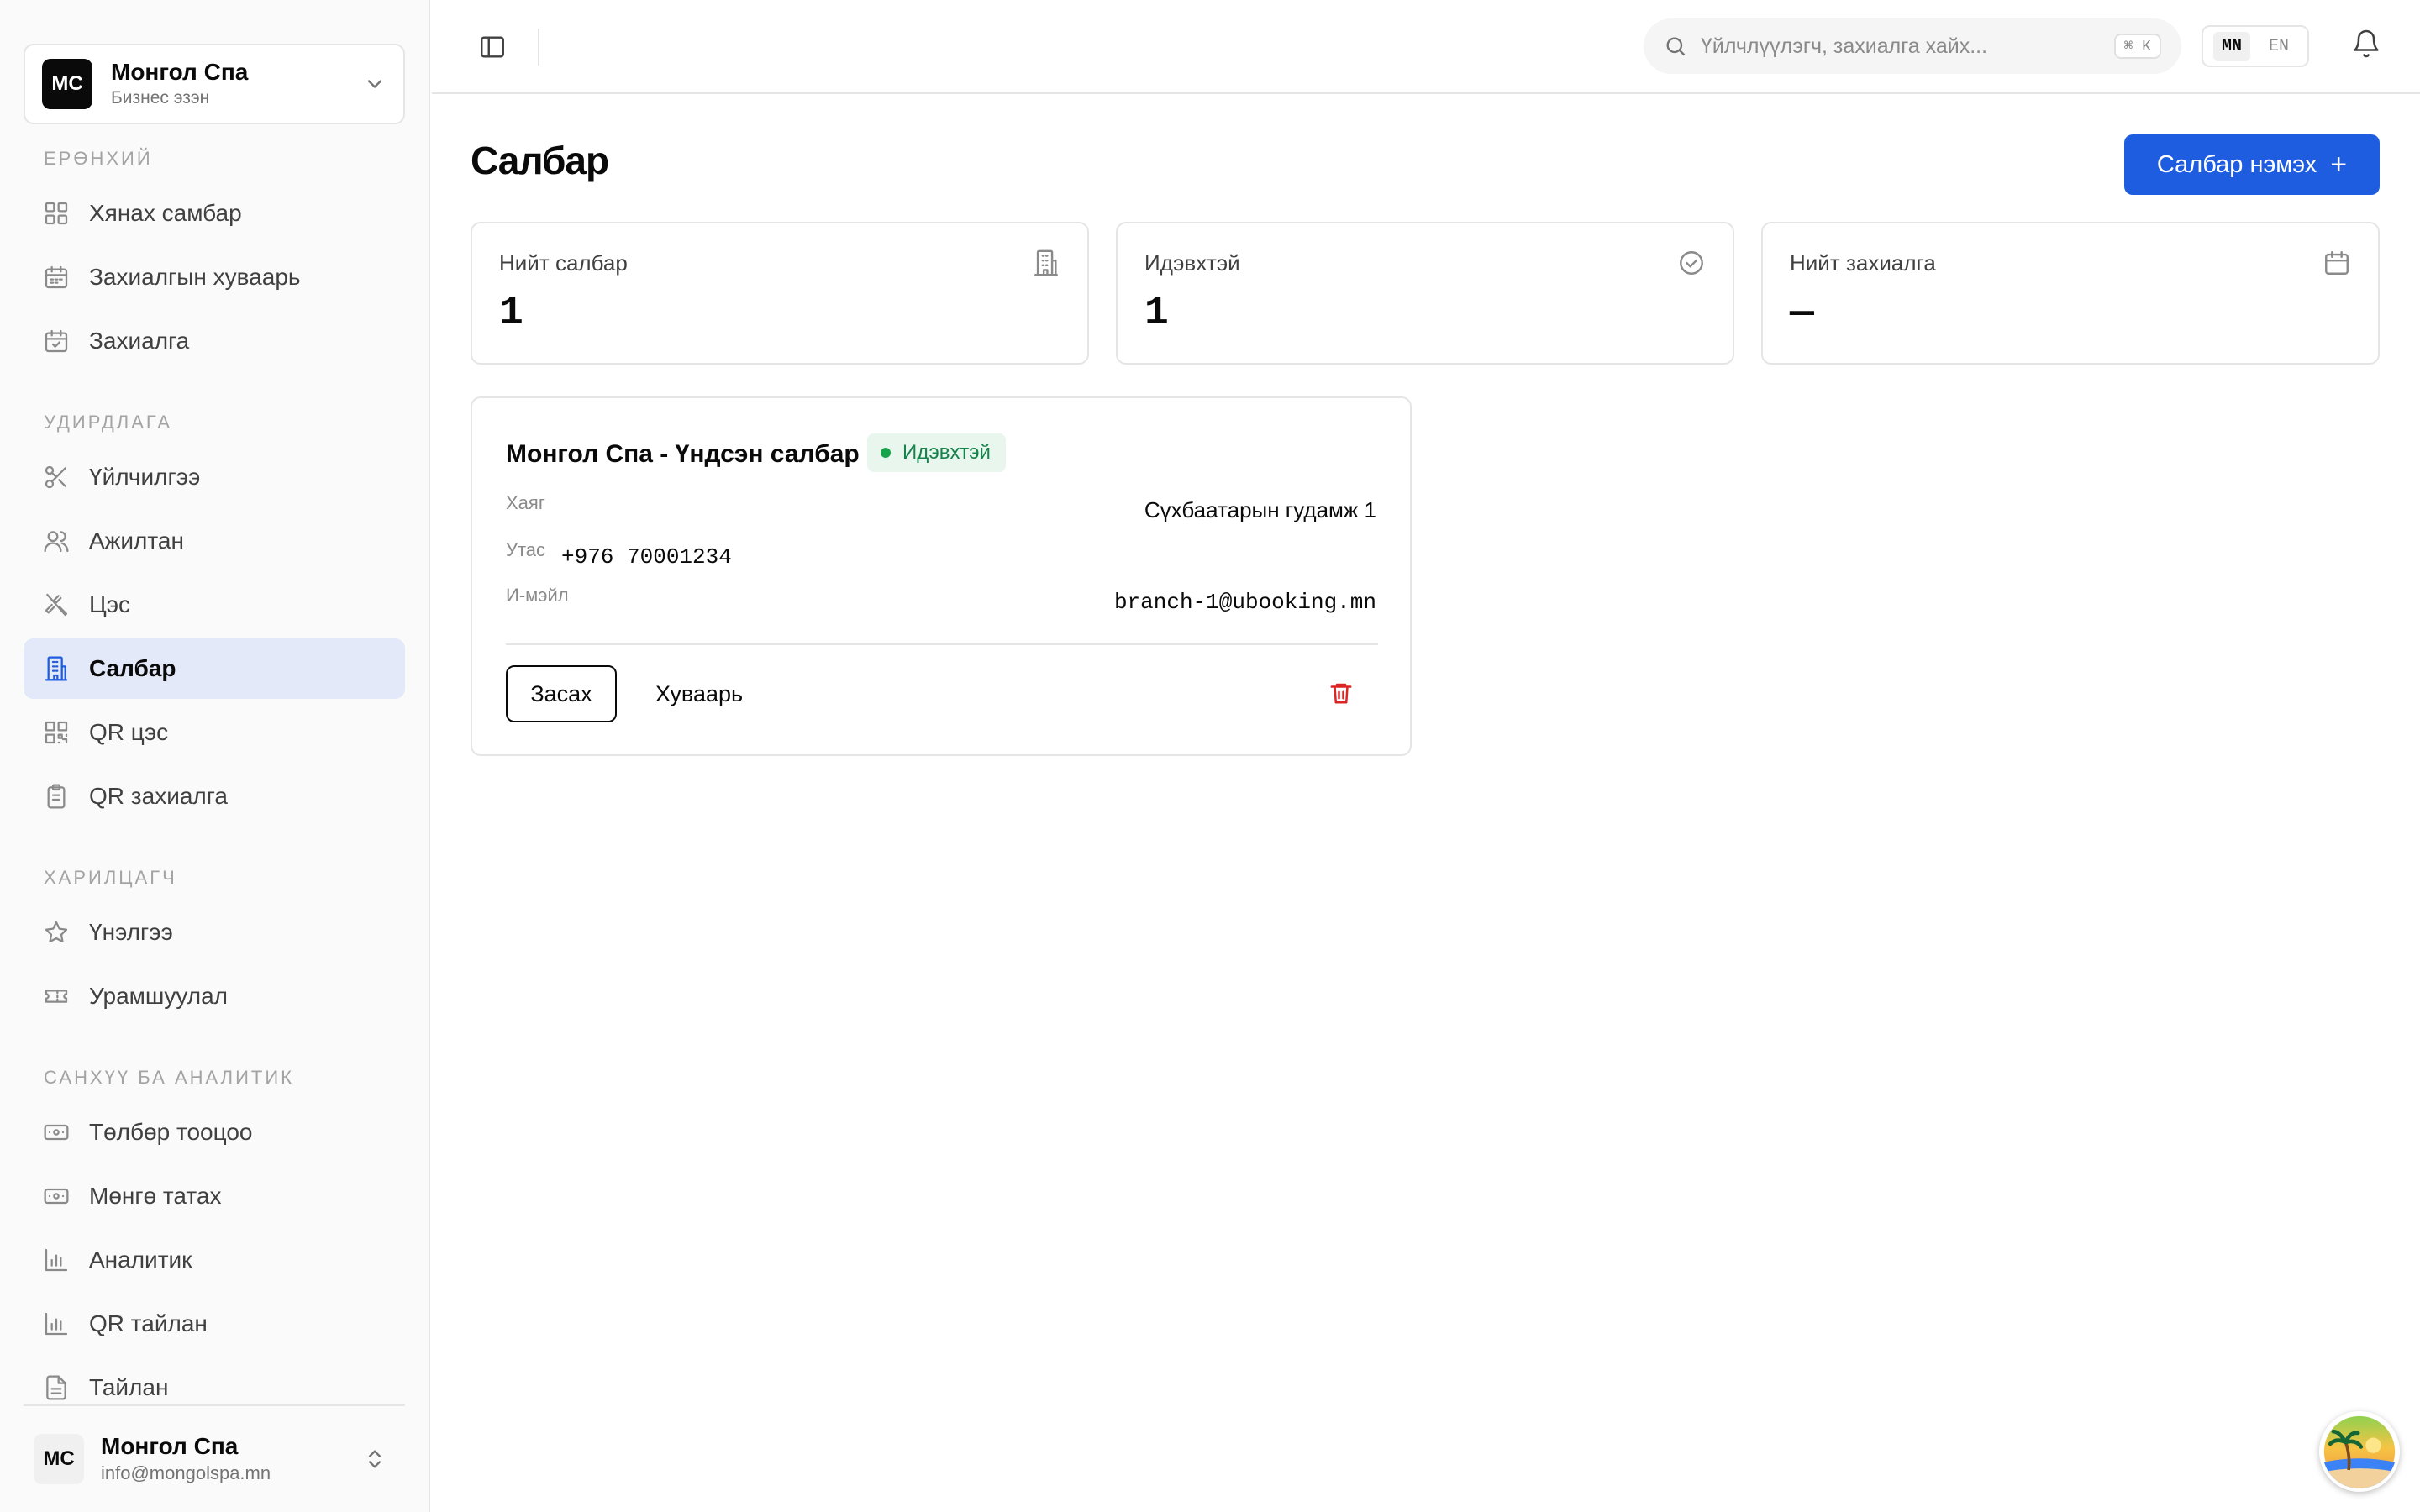 This screenshot has width=2420, height=1512. I want to click on user-email: info@mongolspa.mn, so click(186, 1472).